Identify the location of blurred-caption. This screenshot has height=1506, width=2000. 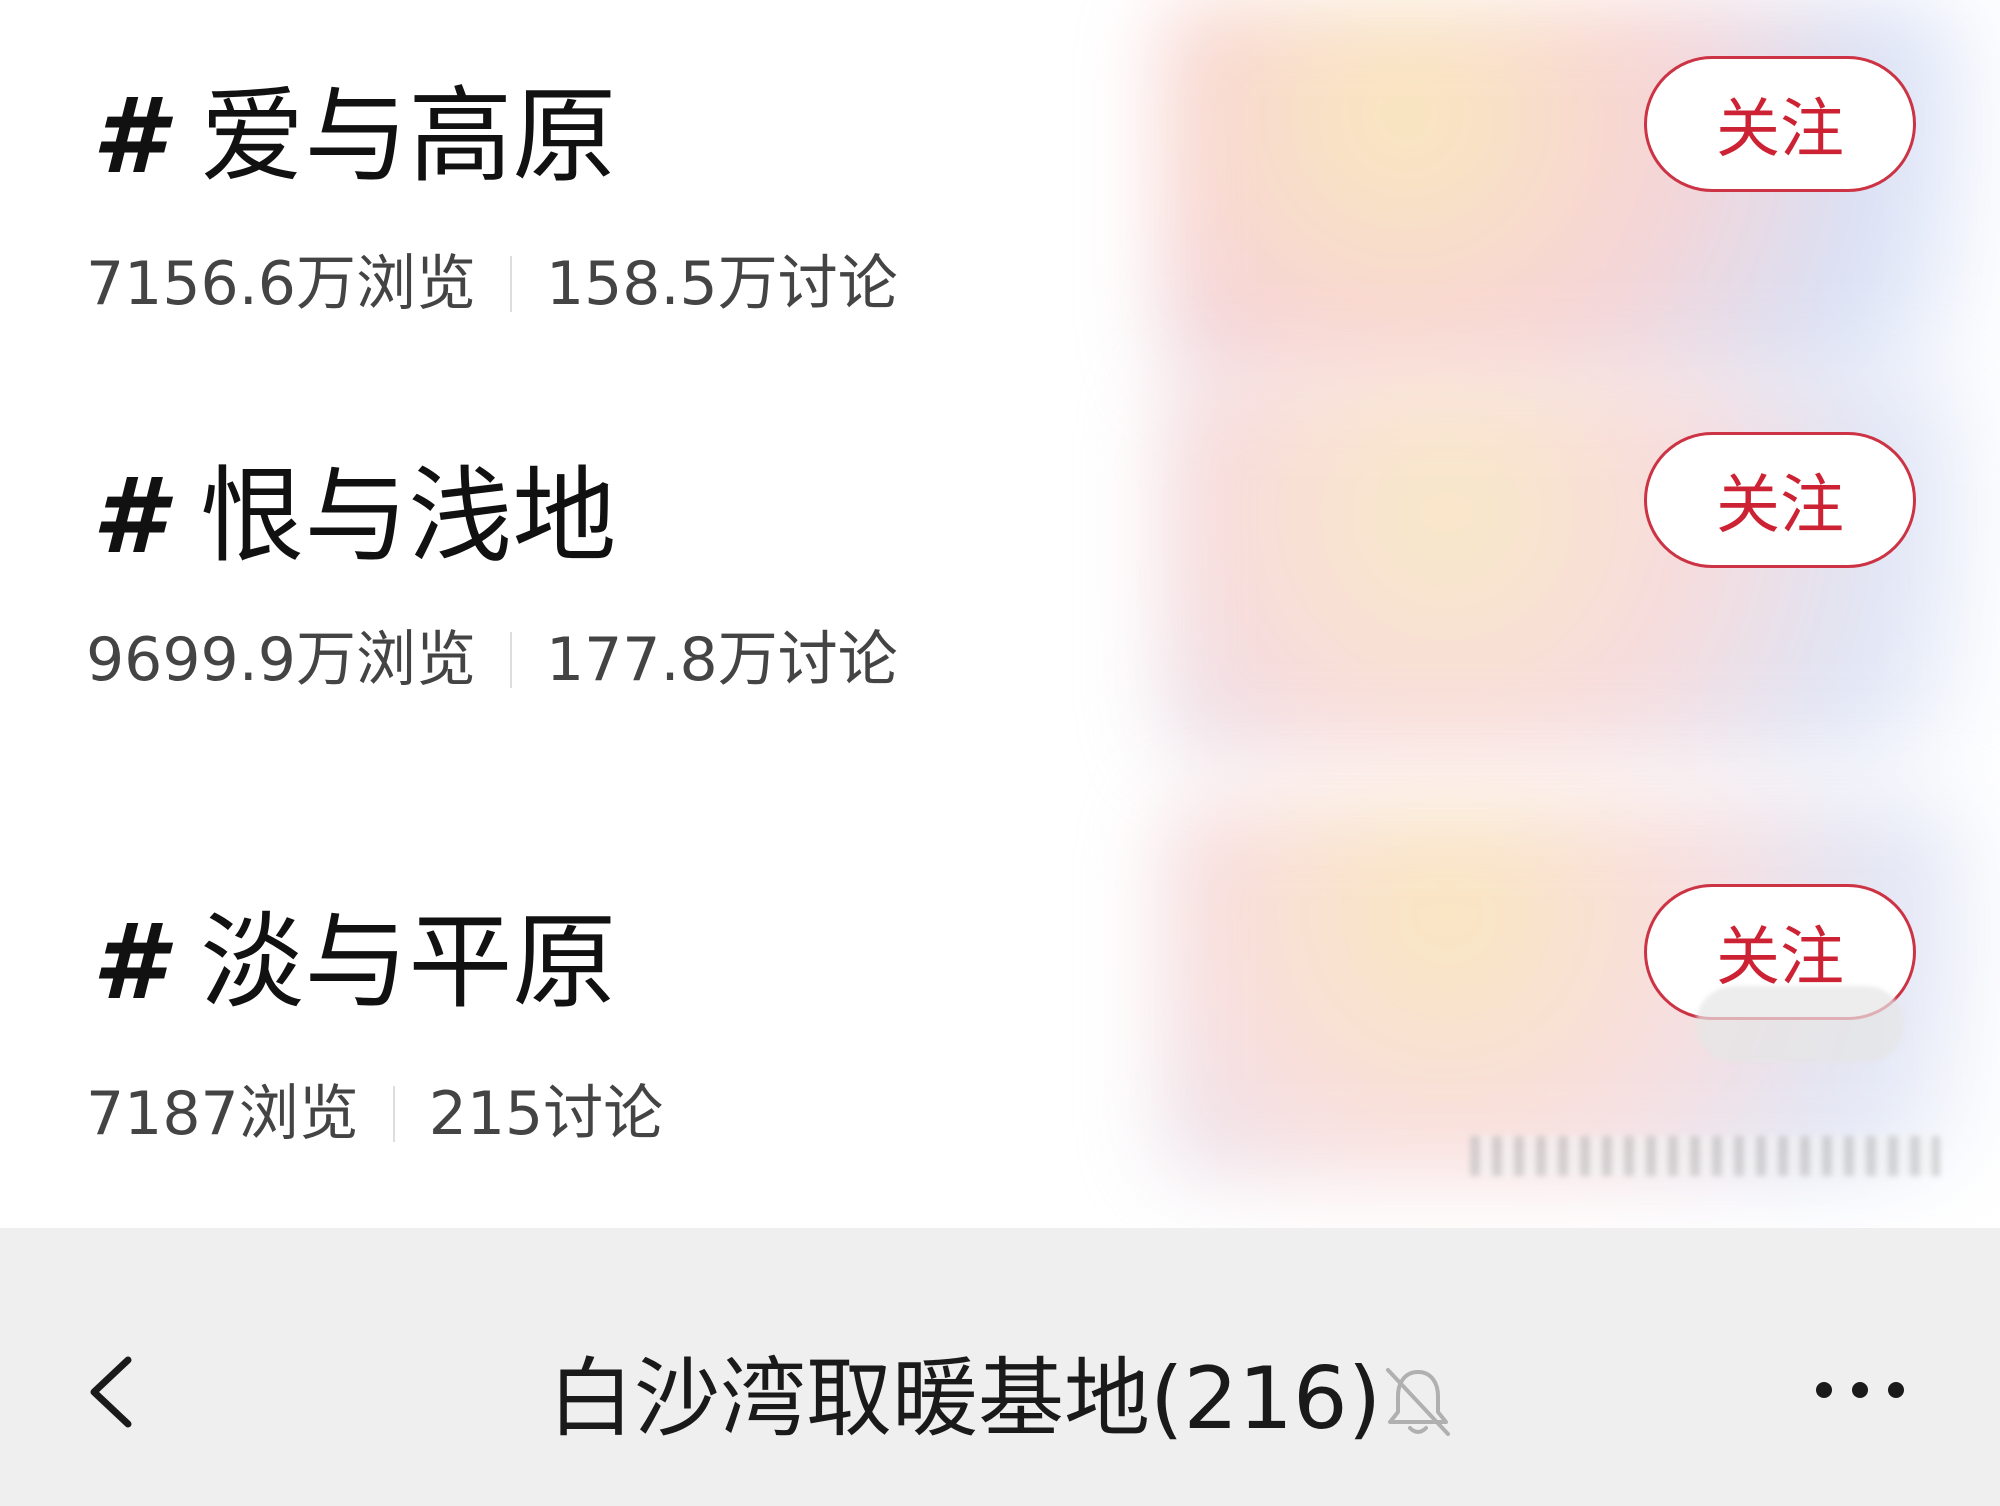
(1705, 1156).